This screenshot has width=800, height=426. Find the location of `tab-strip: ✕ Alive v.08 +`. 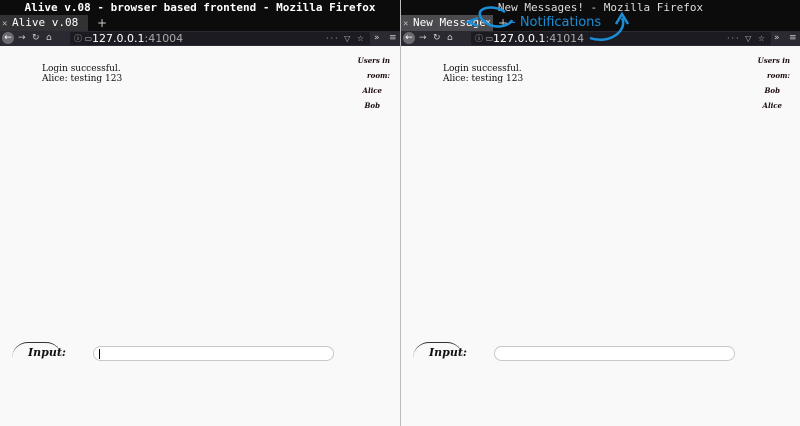

tab-strip: ✕ Alive v.08 + is located at coordinates (200, 23).